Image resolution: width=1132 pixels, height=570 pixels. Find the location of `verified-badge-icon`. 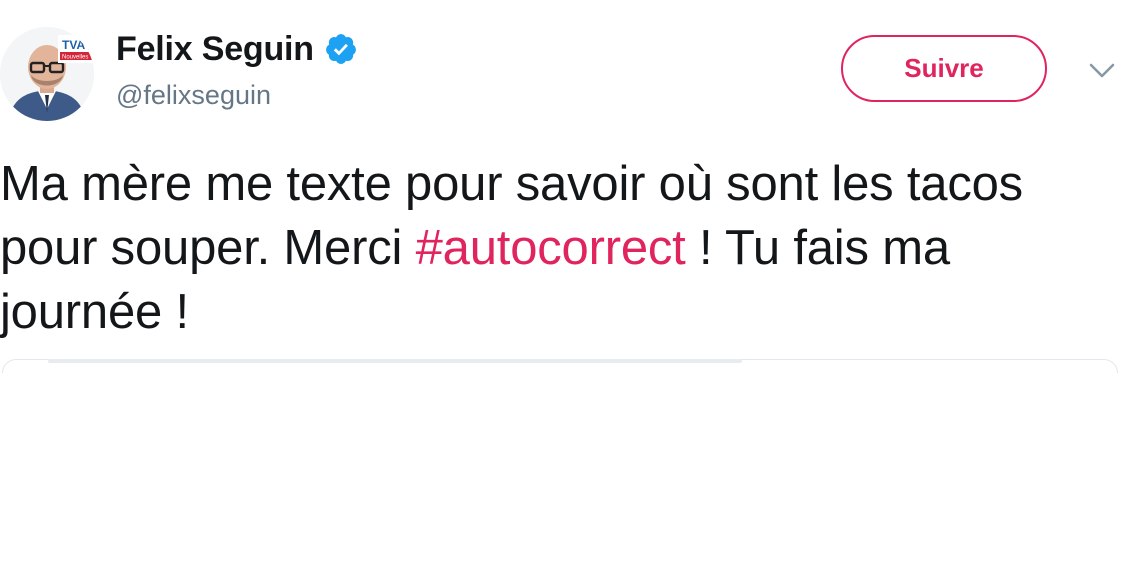

verified-badge-icon is located at coordinates (341, 49).